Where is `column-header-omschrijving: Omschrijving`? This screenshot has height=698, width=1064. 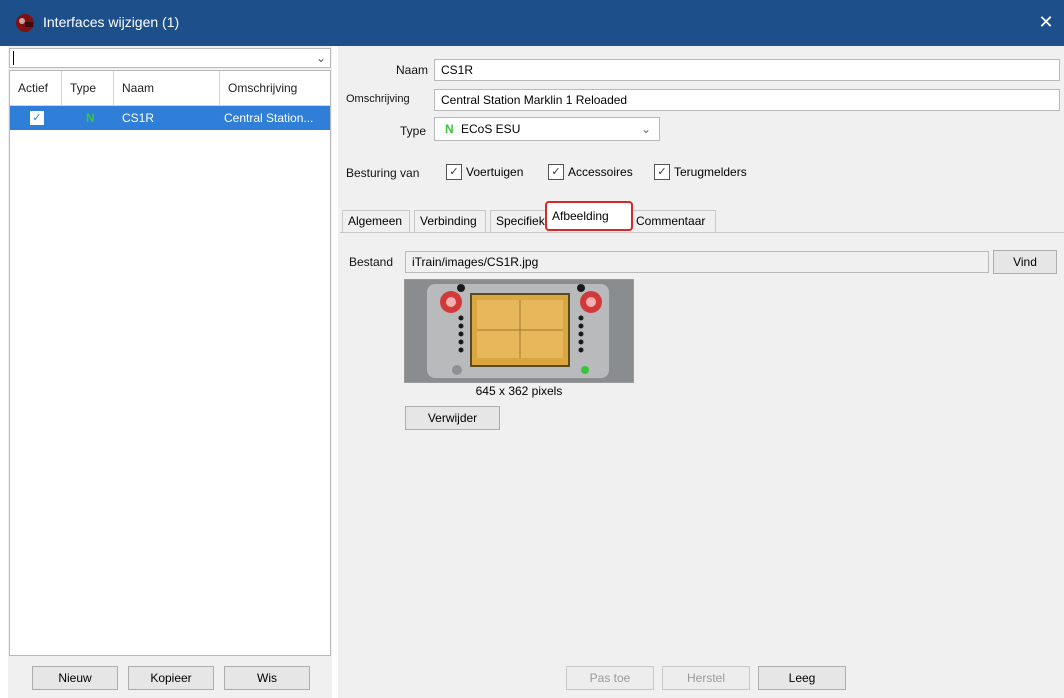
column-header-omschrijving: Omschrijving is located at coordinates (275, 88).